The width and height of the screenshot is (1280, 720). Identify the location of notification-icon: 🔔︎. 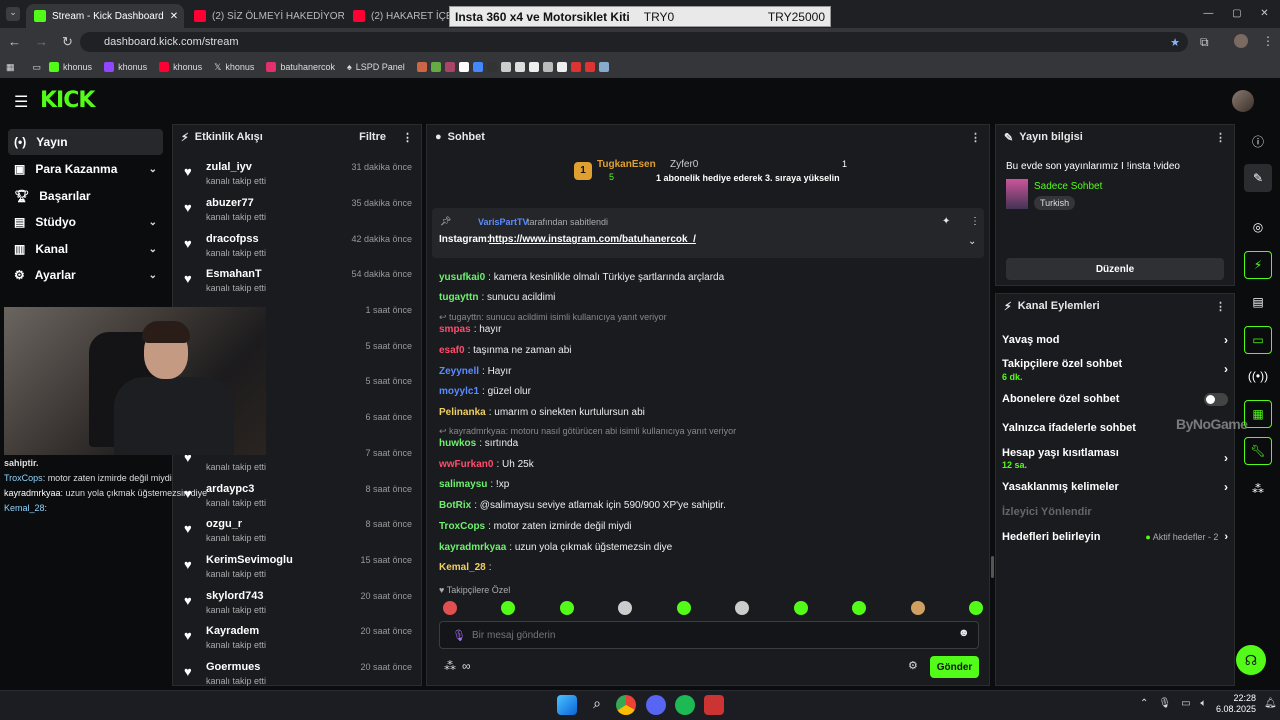
(1270, 703).